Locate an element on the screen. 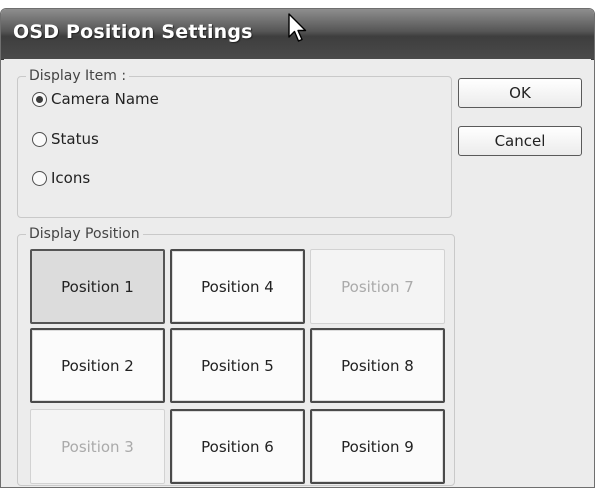 This screenshot has height=490, width=597. position-4-button: Position 4 is located at coordinates (237, 286).